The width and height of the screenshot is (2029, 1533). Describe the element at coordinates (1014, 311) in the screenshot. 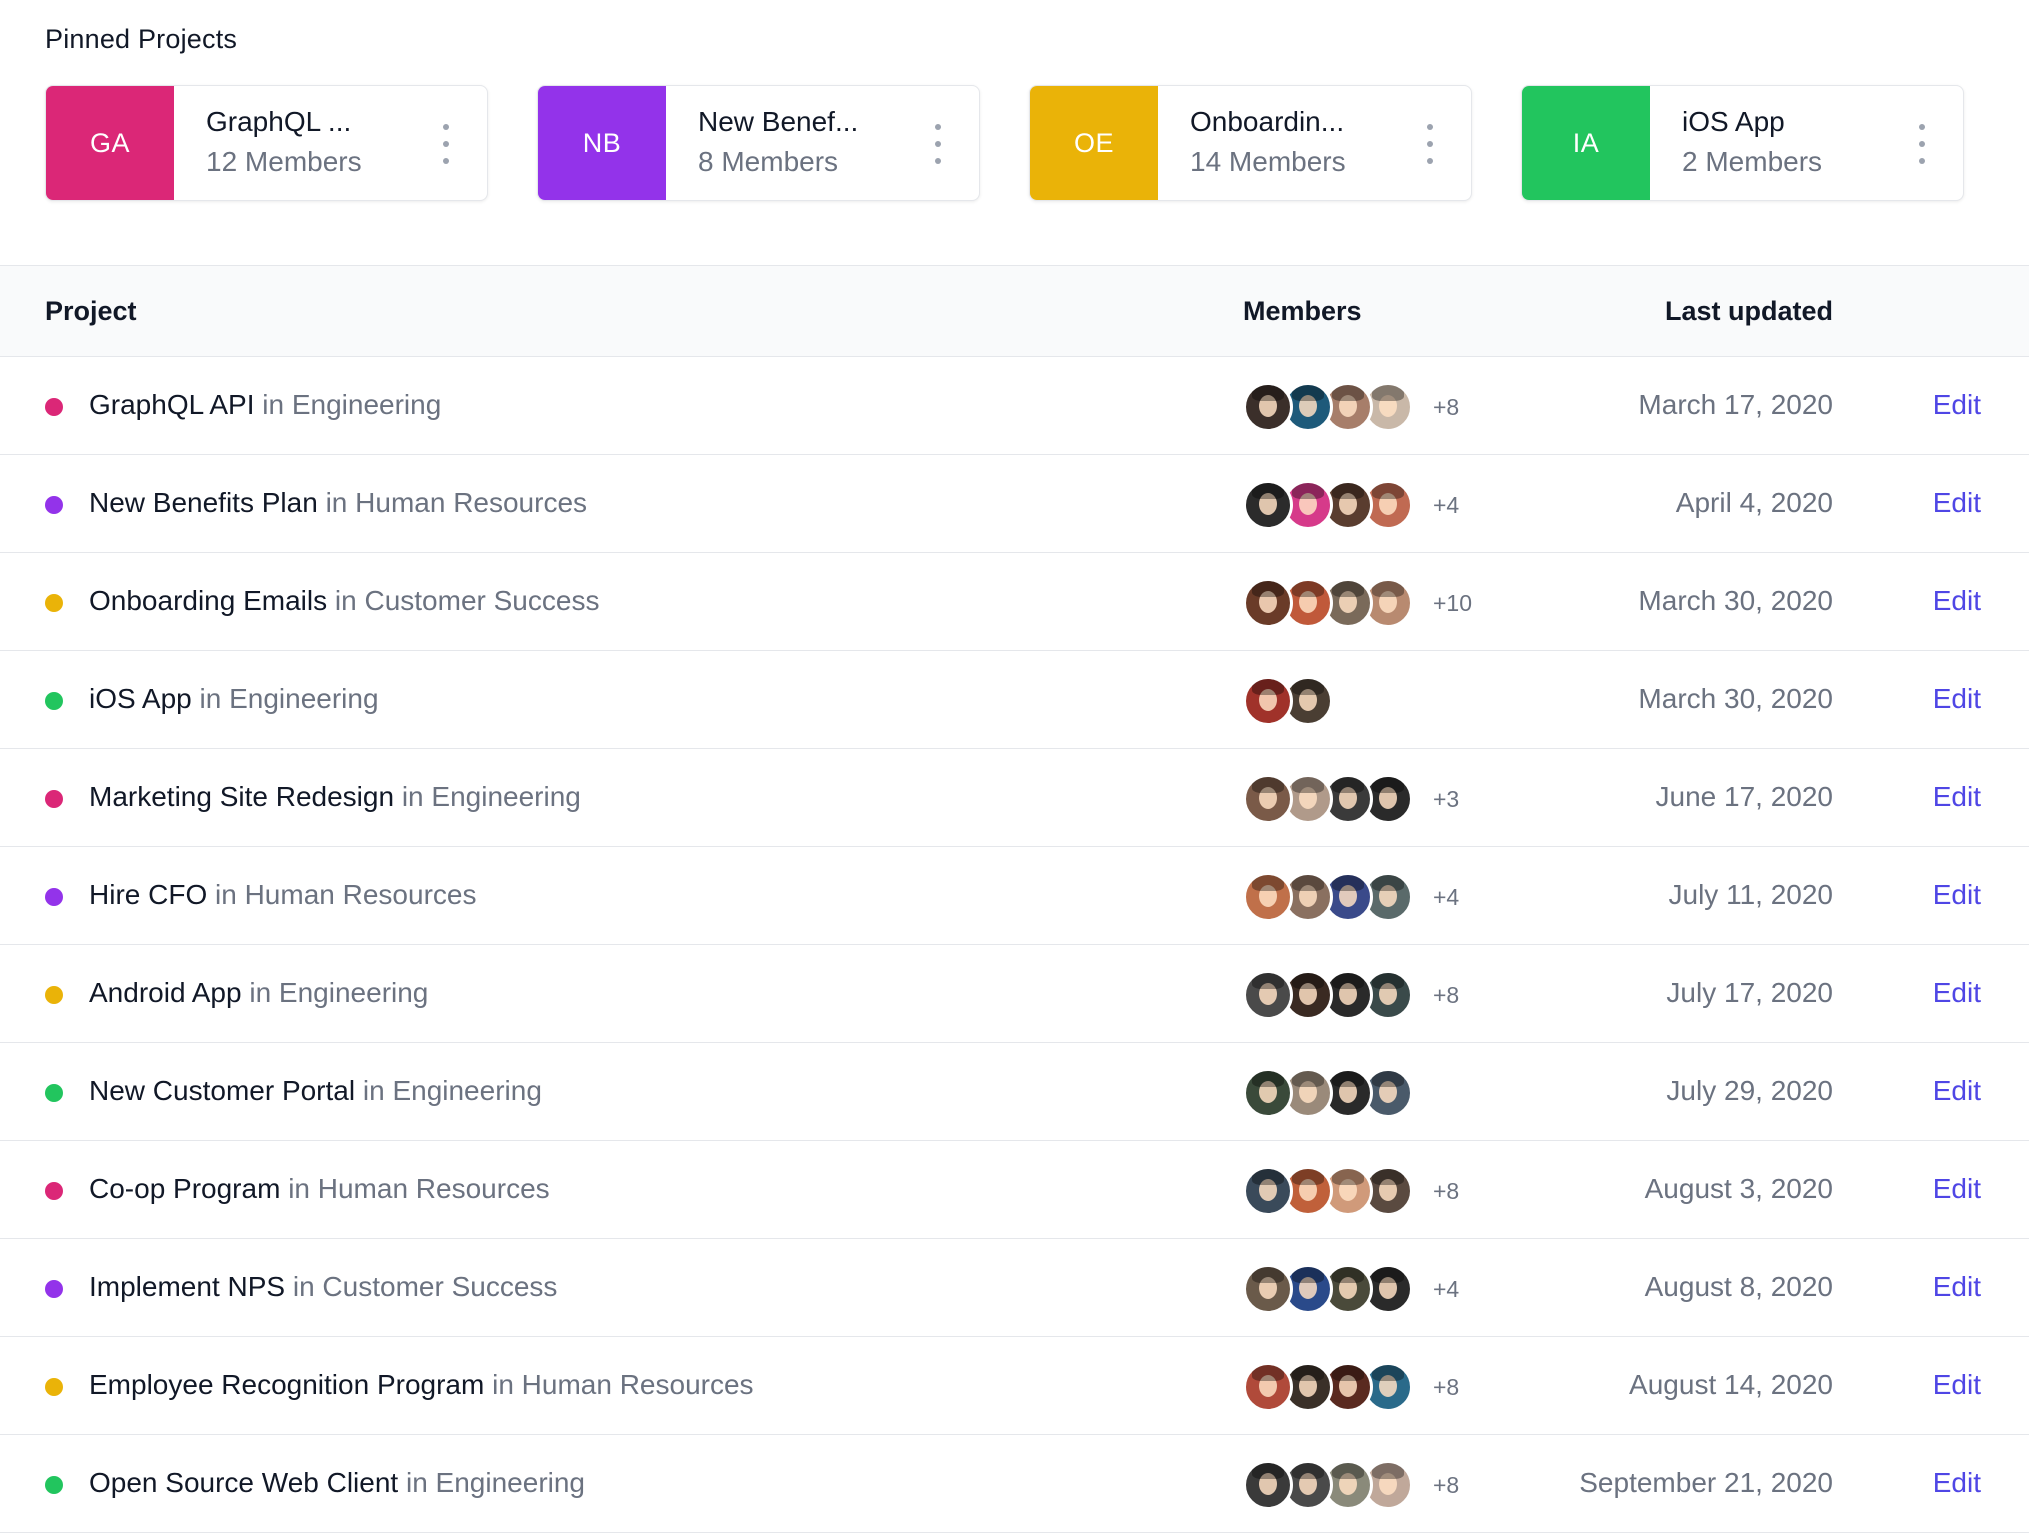

I see `table-header: Project Members Last updated` at that location.